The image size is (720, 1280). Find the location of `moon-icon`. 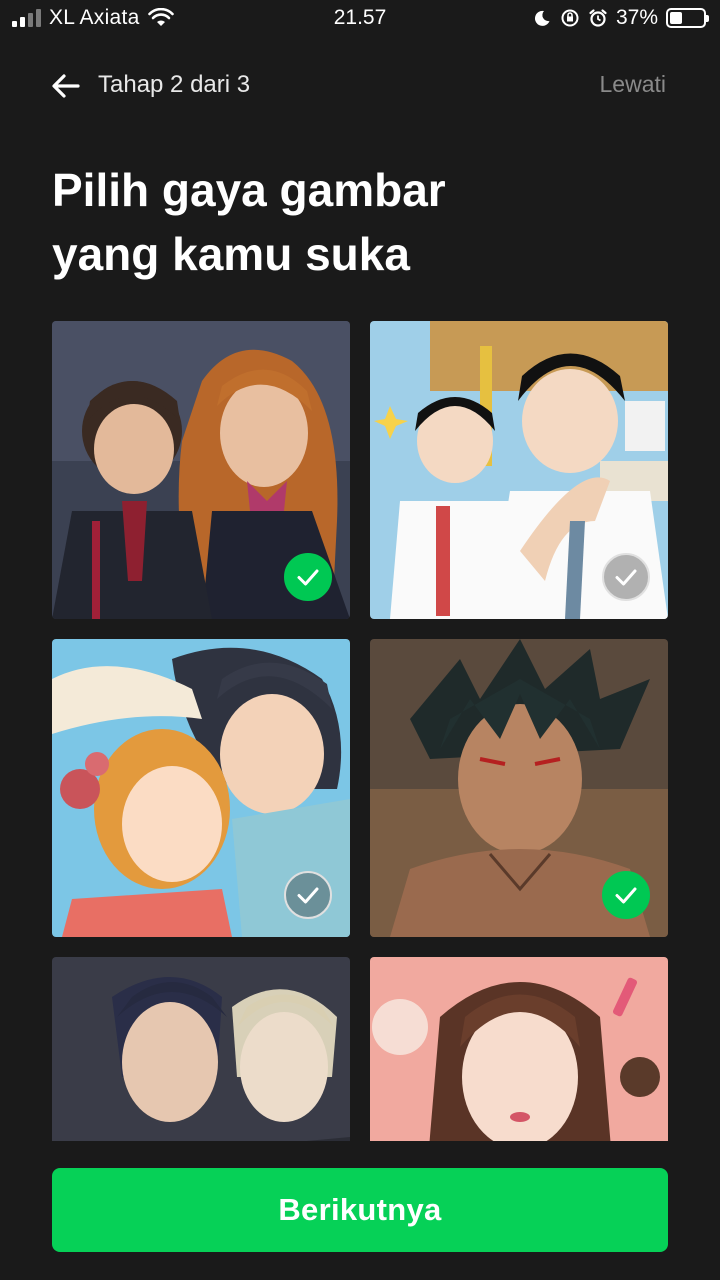

moon-icon is located at coordinates (542, 18).